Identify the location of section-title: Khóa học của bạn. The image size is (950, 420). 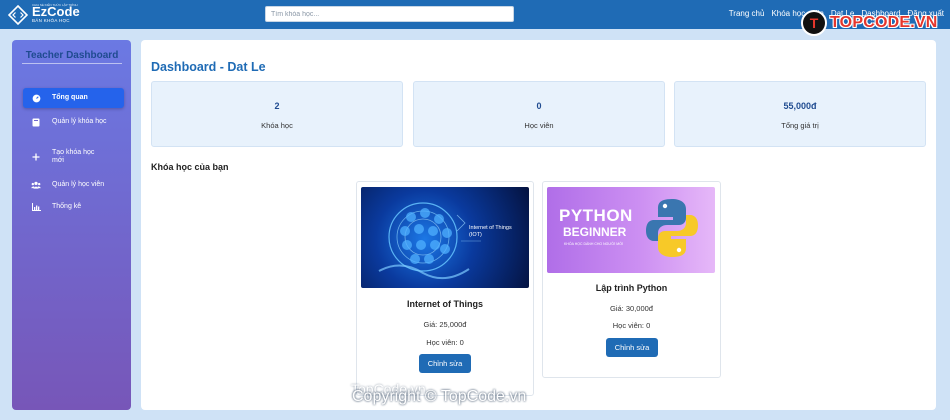
(190, 167).